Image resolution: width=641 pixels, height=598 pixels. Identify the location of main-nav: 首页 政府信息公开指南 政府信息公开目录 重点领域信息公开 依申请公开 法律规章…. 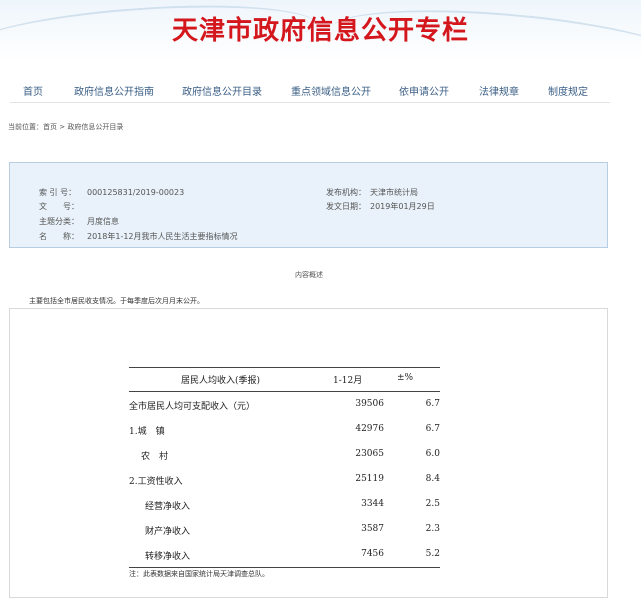
(310, 91).